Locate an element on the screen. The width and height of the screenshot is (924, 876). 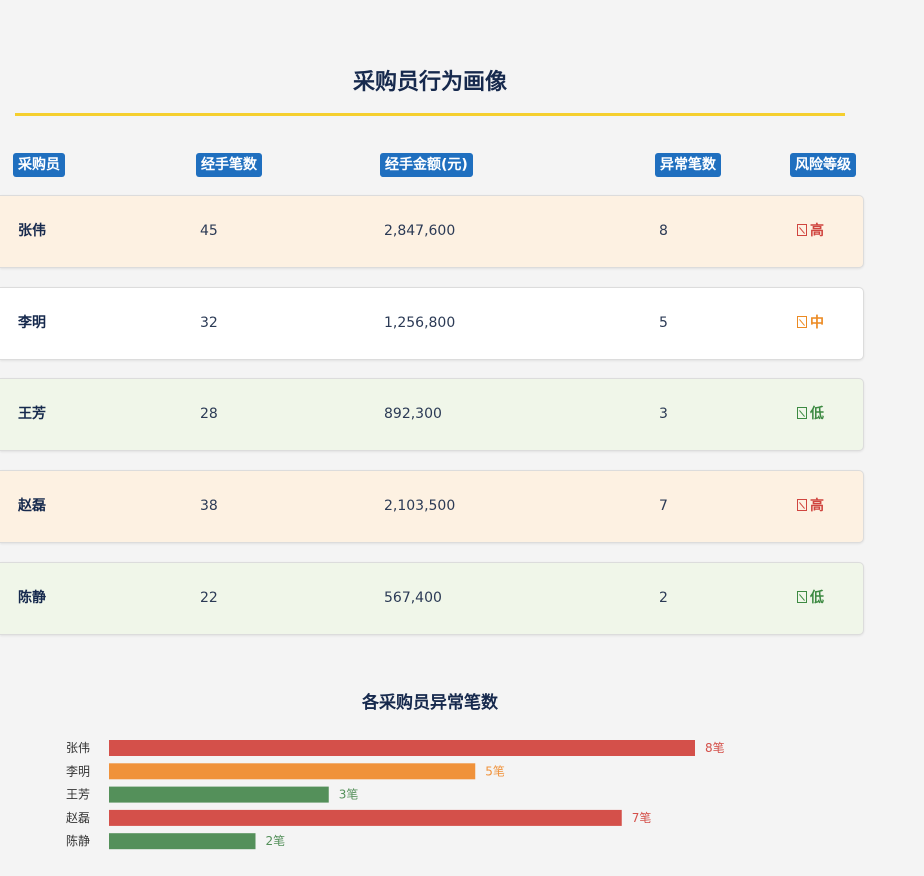
value-label: 3笔 is located at coordinates (349, 794).